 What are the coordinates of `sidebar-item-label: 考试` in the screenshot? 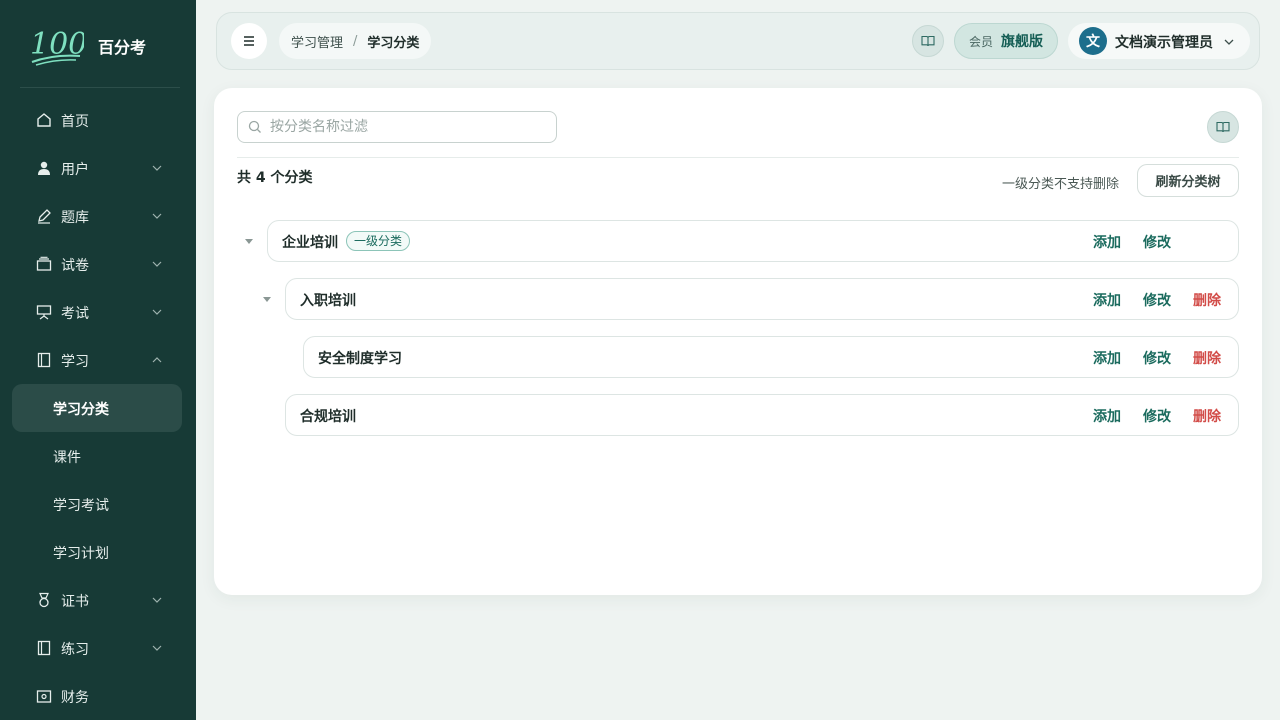 It's located at (75, 314).